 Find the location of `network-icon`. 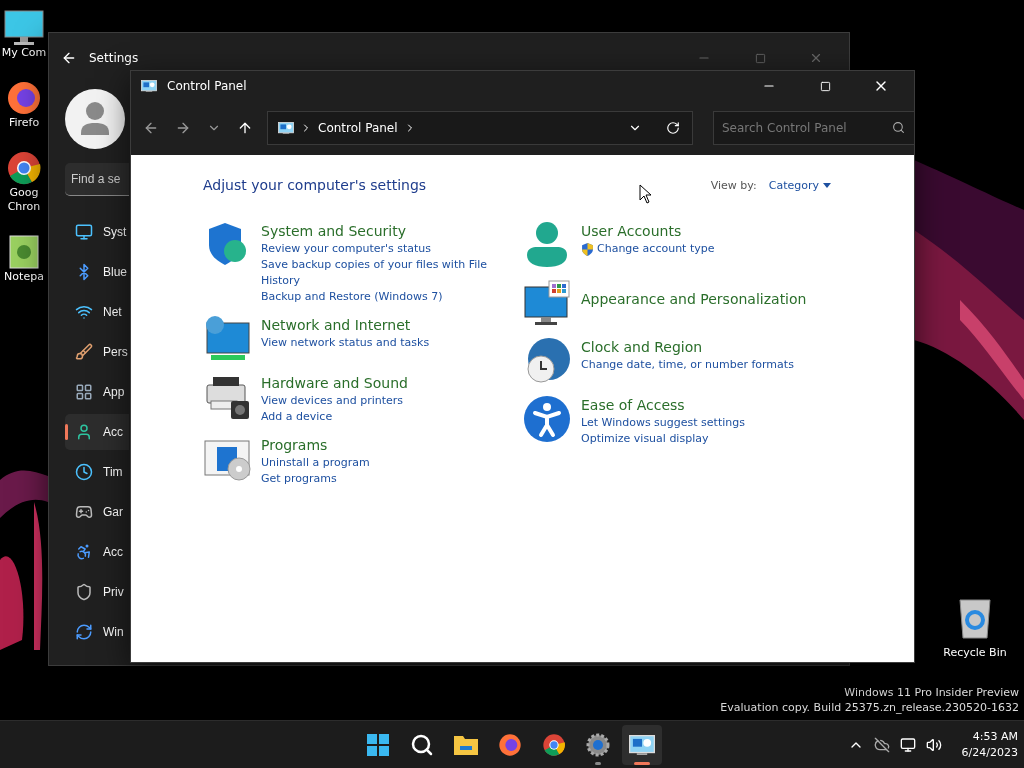

network-icon is located at coordinates (907, 745).